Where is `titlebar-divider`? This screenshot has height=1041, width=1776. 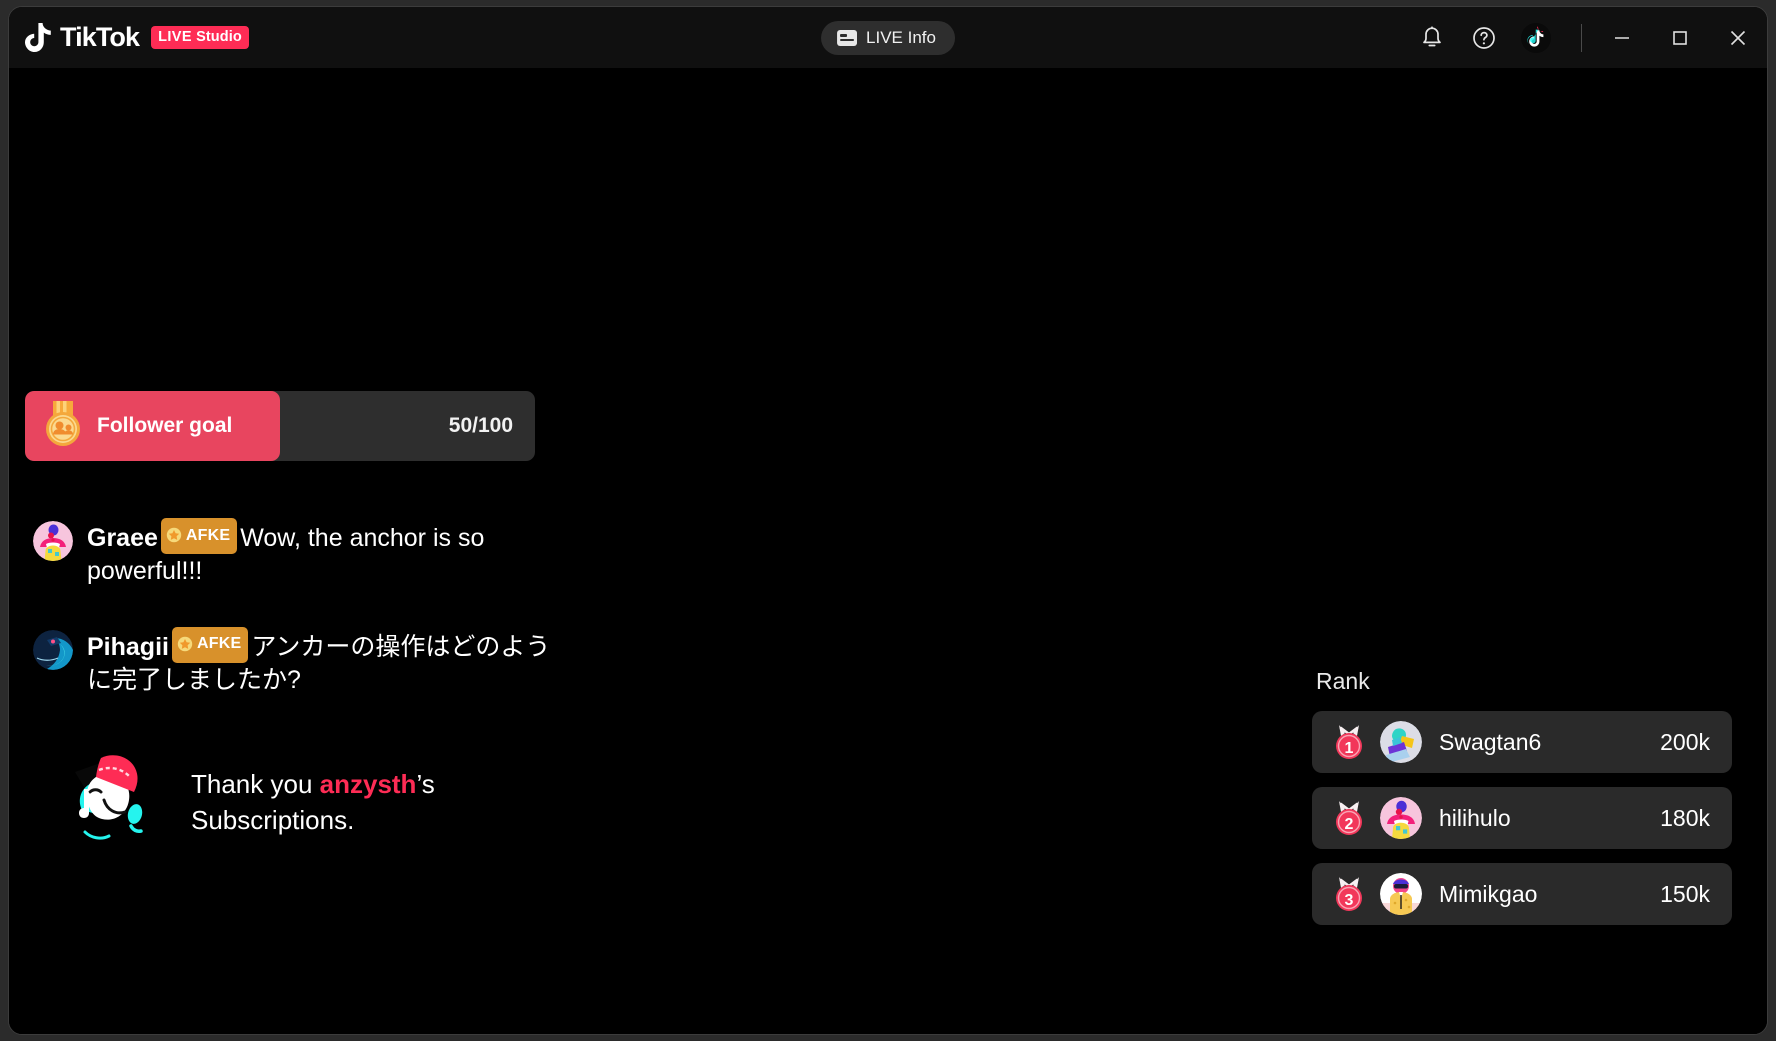 titlebar-divider is located at coordinates (1581, 37).